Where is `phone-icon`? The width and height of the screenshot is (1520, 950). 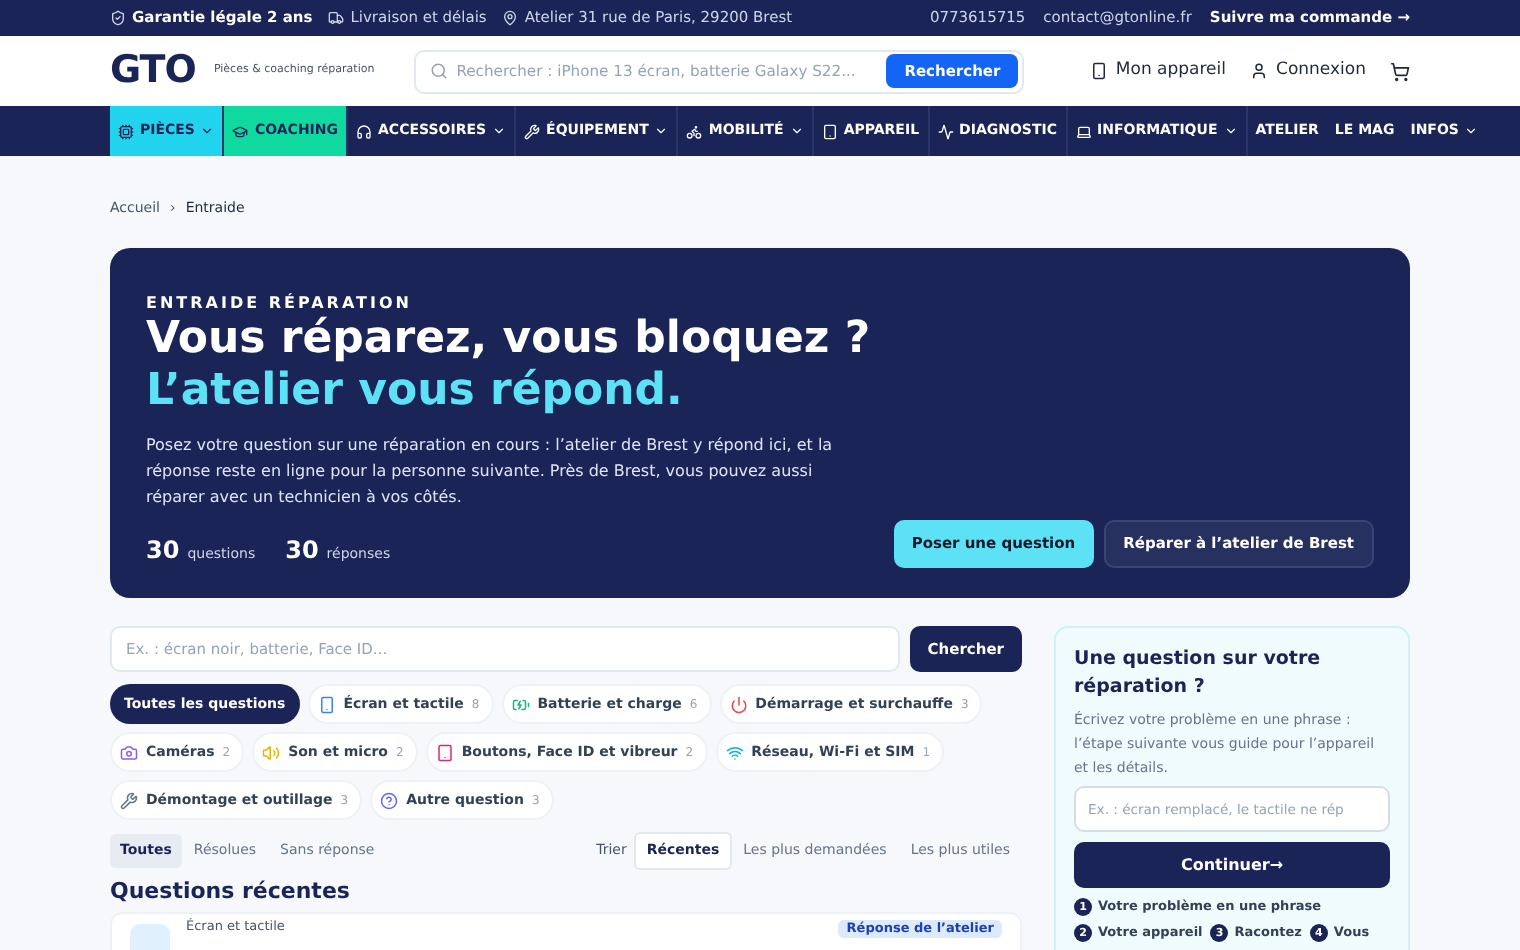
phone-icon is located at coordinates (1098, 71).